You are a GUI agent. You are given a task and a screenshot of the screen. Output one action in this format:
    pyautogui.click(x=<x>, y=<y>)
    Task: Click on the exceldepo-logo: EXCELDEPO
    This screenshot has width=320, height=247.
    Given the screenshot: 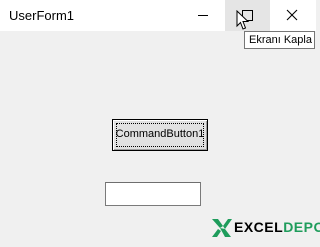 What is the action you would take?
    pyautogui.click(x=265, y=228)
    